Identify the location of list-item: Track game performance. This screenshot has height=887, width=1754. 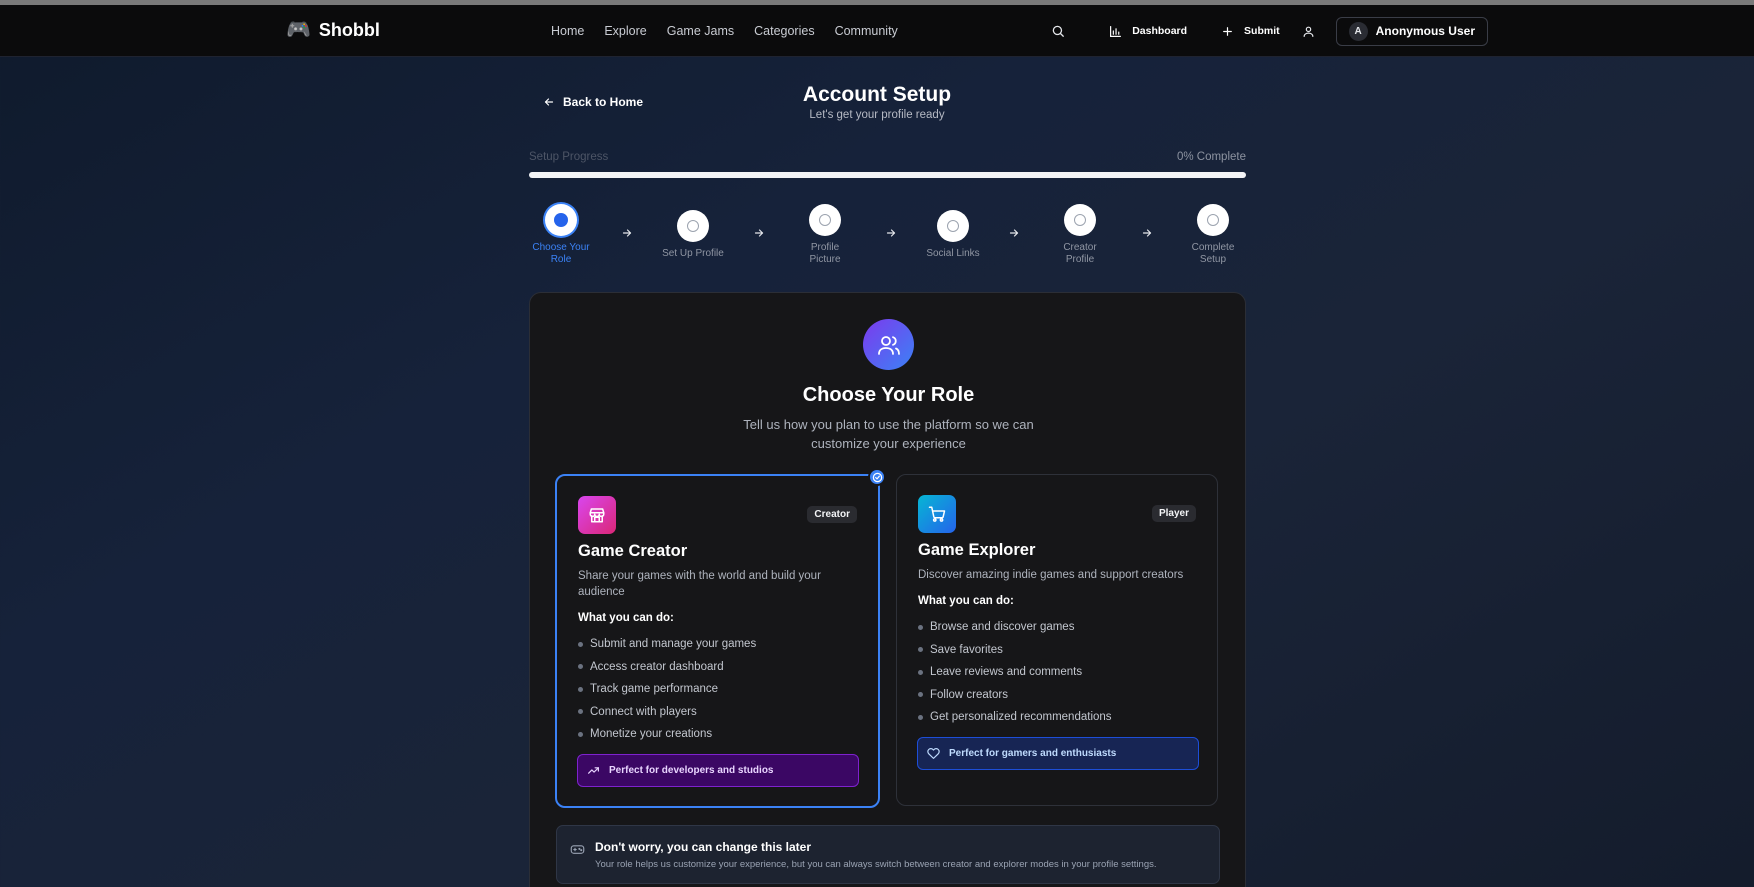
(667, 689).